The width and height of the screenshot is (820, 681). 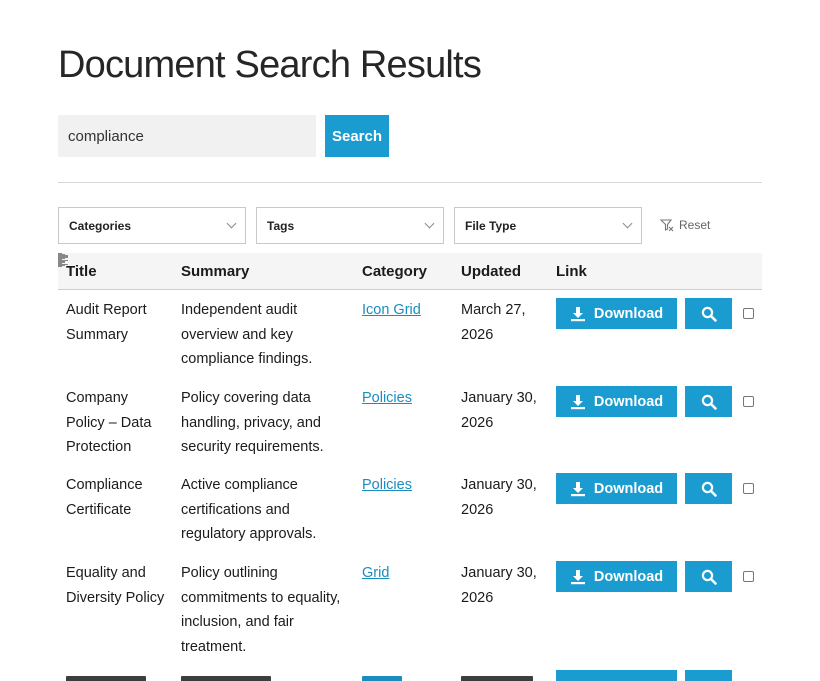 What do you see at coordinates (281, 225) in the screenshot?
I see `tags-filter-label: Tags` at bounding box center [281, 225].